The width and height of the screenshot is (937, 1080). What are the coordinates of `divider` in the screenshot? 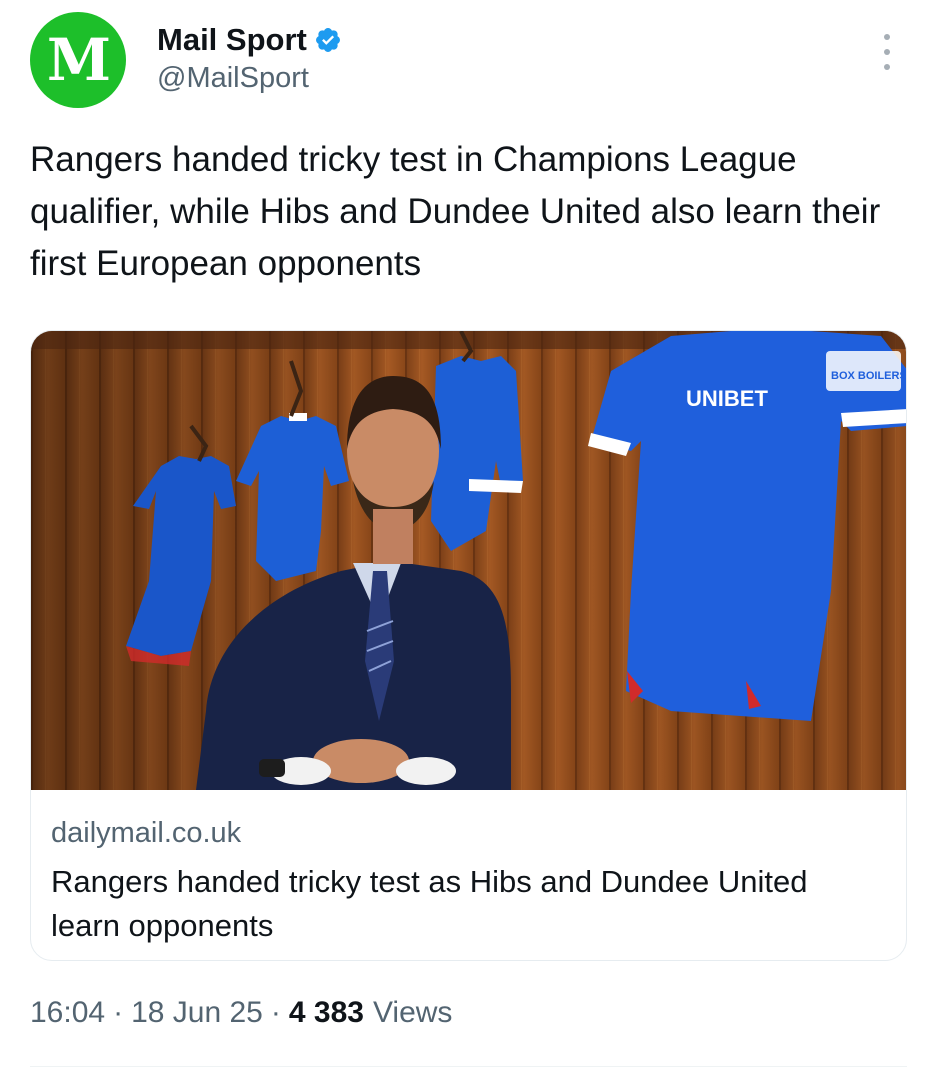 It's located at (468, 1066).